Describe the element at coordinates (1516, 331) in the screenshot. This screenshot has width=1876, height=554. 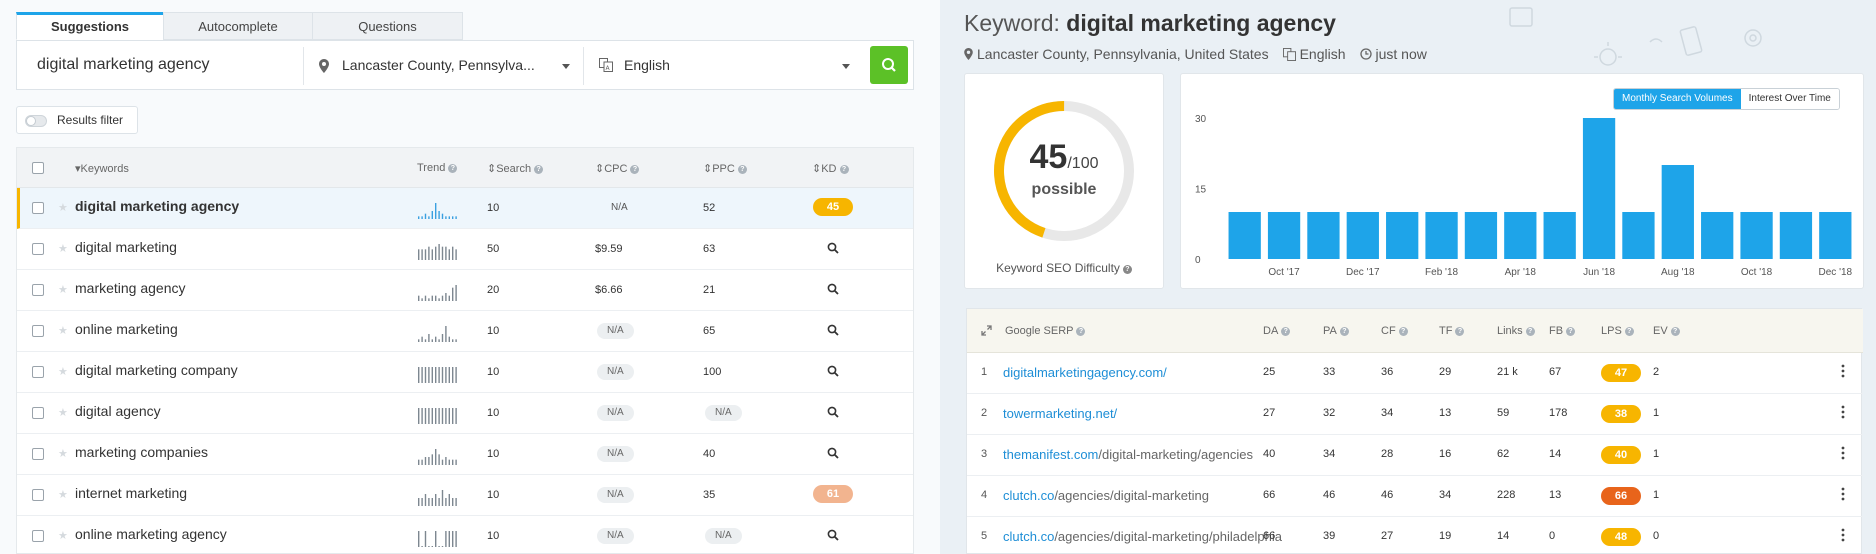
I see `col-links: Links?` at that location.